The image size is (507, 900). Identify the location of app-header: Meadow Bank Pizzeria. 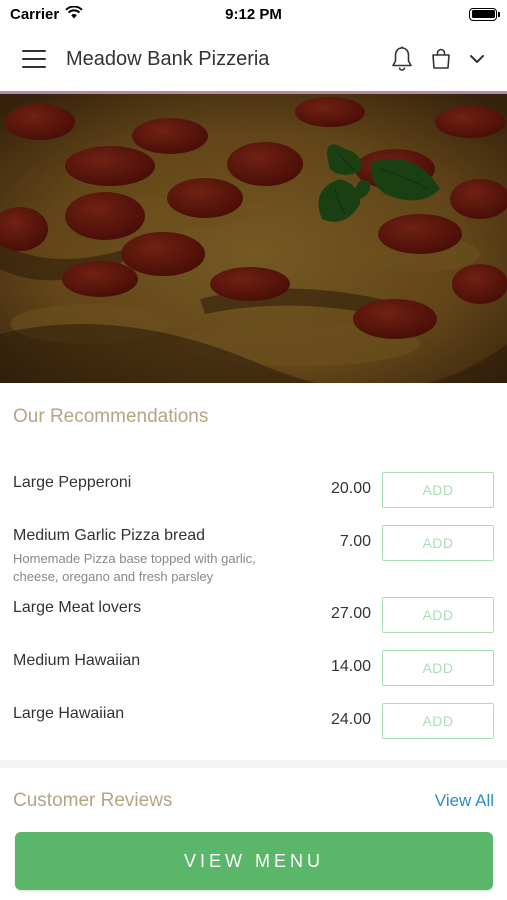
(253, 59).